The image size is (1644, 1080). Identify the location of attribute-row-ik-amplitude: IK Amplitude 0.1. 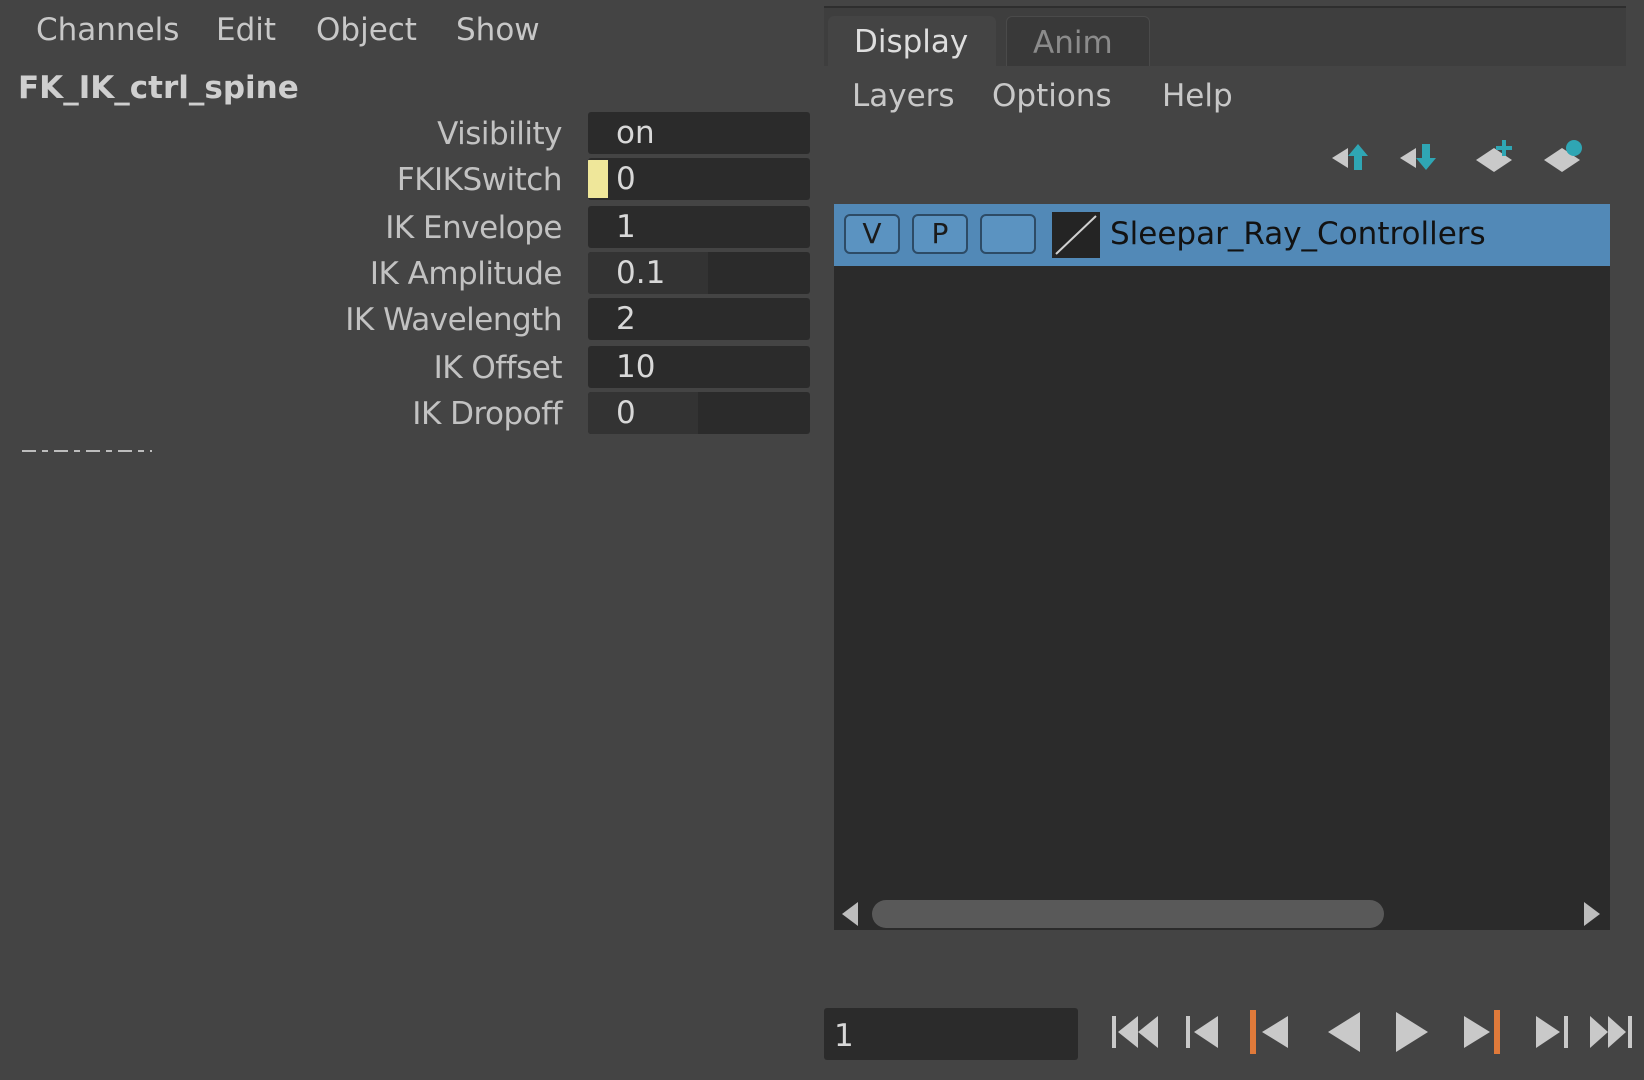
(406, 274).